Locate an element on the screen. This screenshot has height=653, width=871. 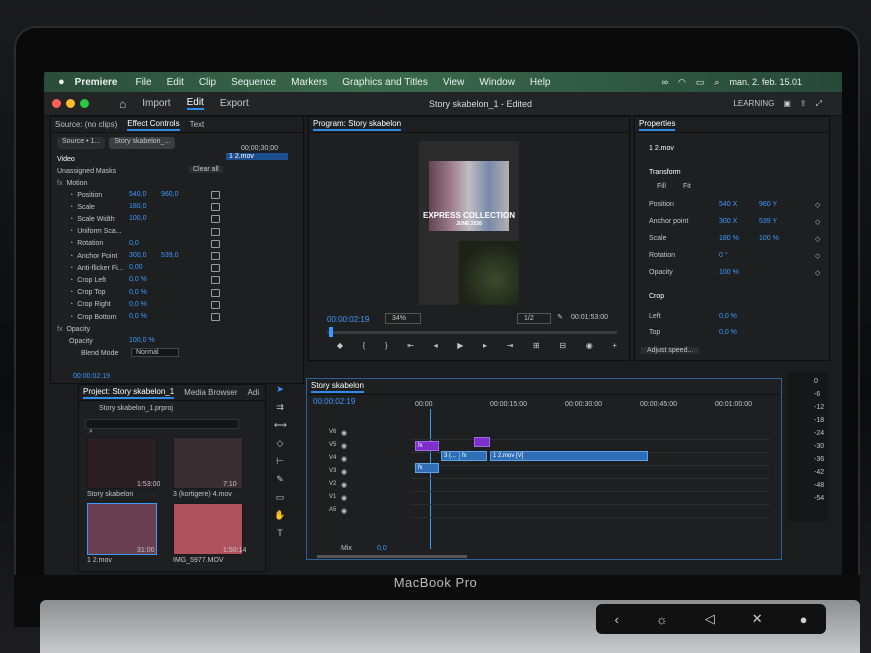
go-to-in-icon: ⇤ is located at coordinates (410, 345).